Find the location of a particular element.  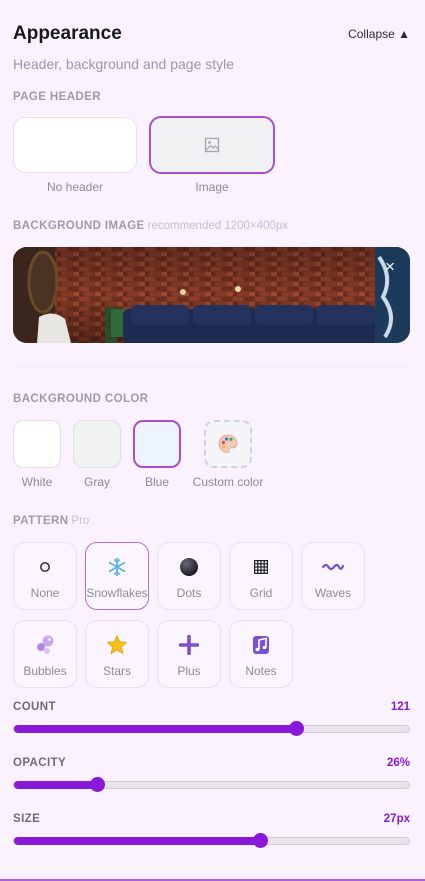

background-image-preview: × is located at coordinates (211, 295).